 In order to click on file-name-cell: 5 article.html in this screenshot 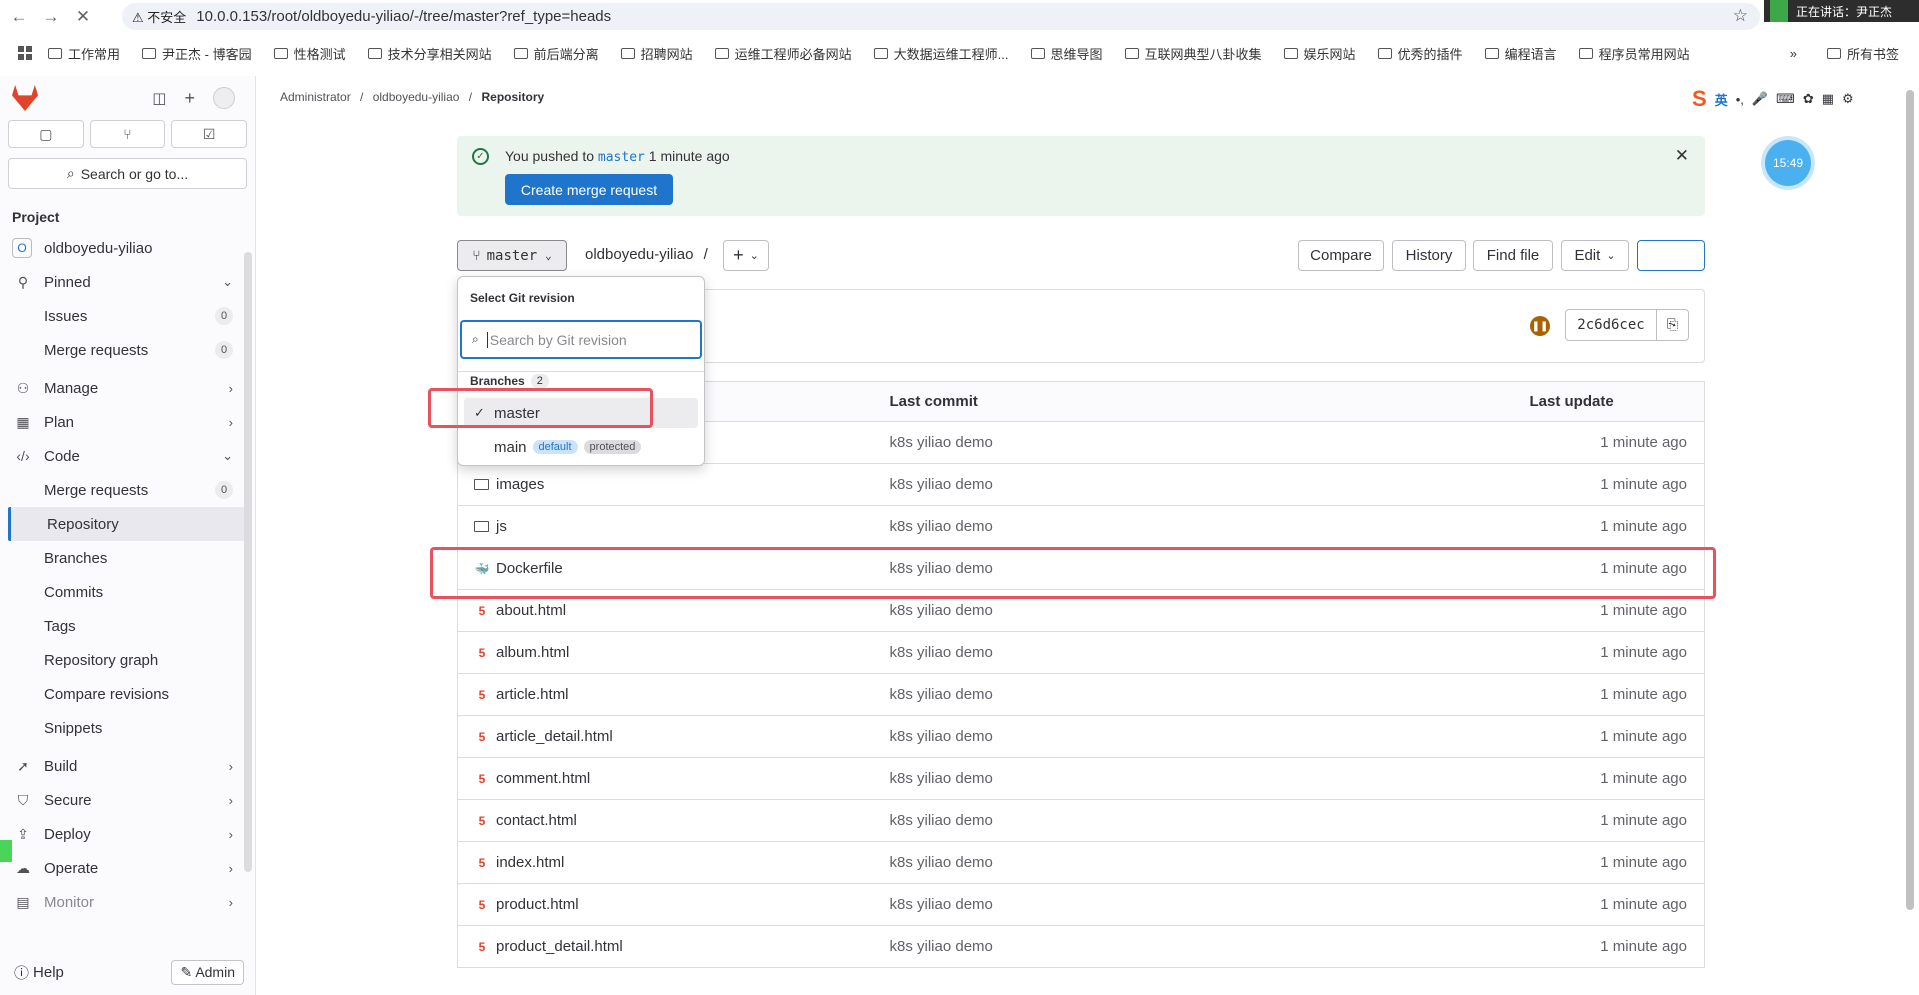, I will do `click(673, 694)`.